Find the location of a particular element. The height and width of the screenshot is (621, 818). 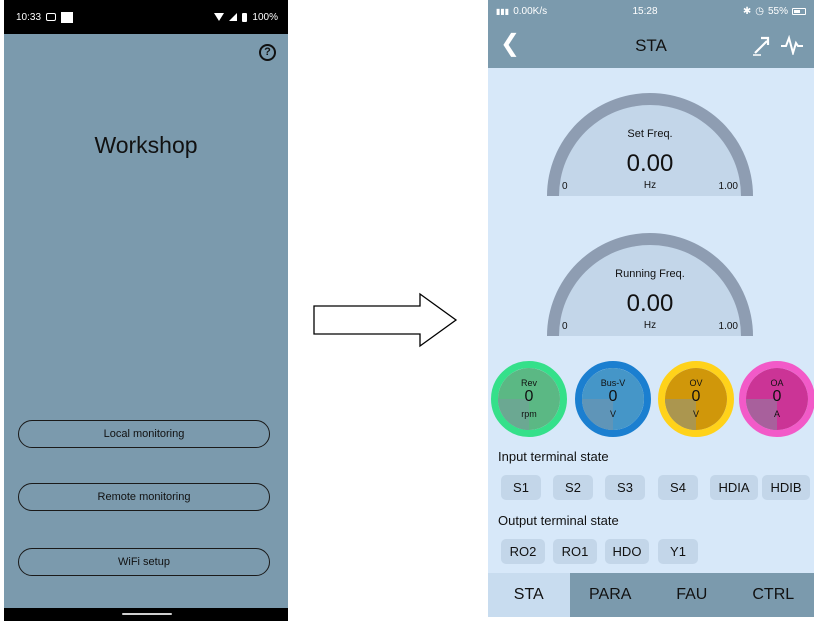

navigation-bar is located at coordinates (146, 614).